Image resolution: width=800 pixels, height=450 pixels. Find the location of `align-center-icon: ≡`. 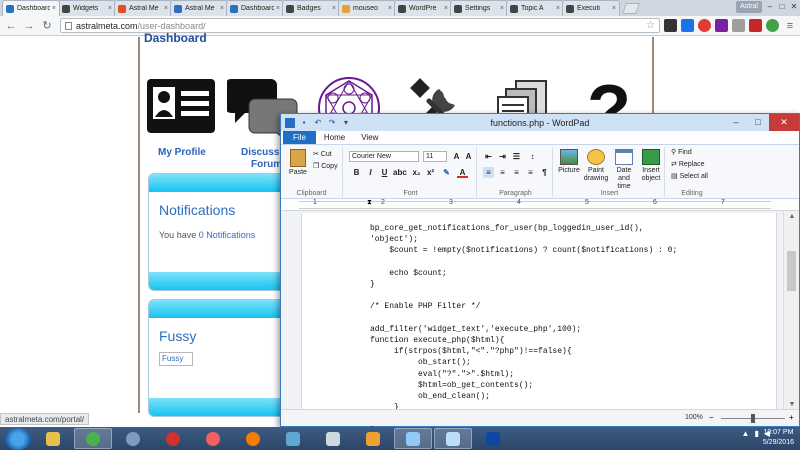

align-center-icon: ≡ is located at coordinates (502, 172).